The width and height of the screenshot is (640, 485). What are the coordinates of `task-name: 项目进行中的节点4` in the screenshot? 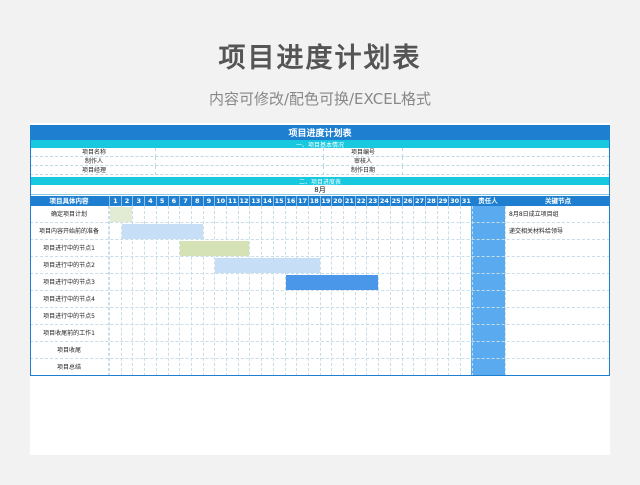 It's located at (69, 299).